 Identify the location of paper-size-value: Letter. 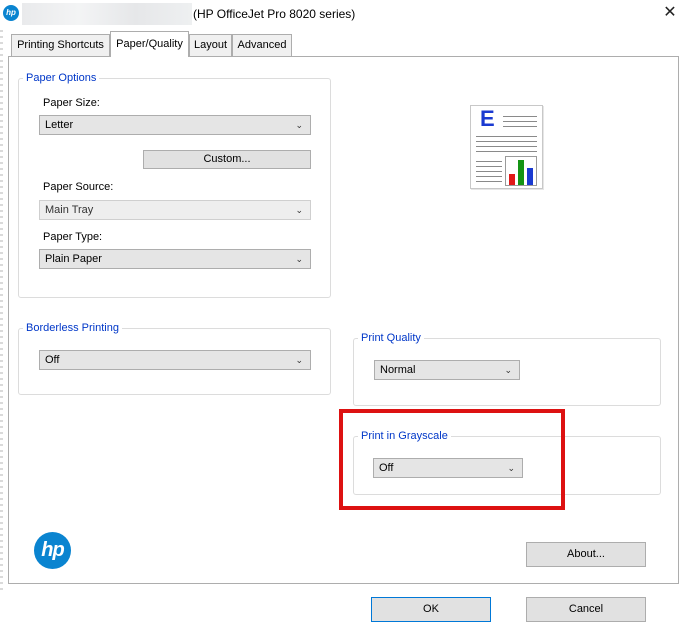
(59, 125).